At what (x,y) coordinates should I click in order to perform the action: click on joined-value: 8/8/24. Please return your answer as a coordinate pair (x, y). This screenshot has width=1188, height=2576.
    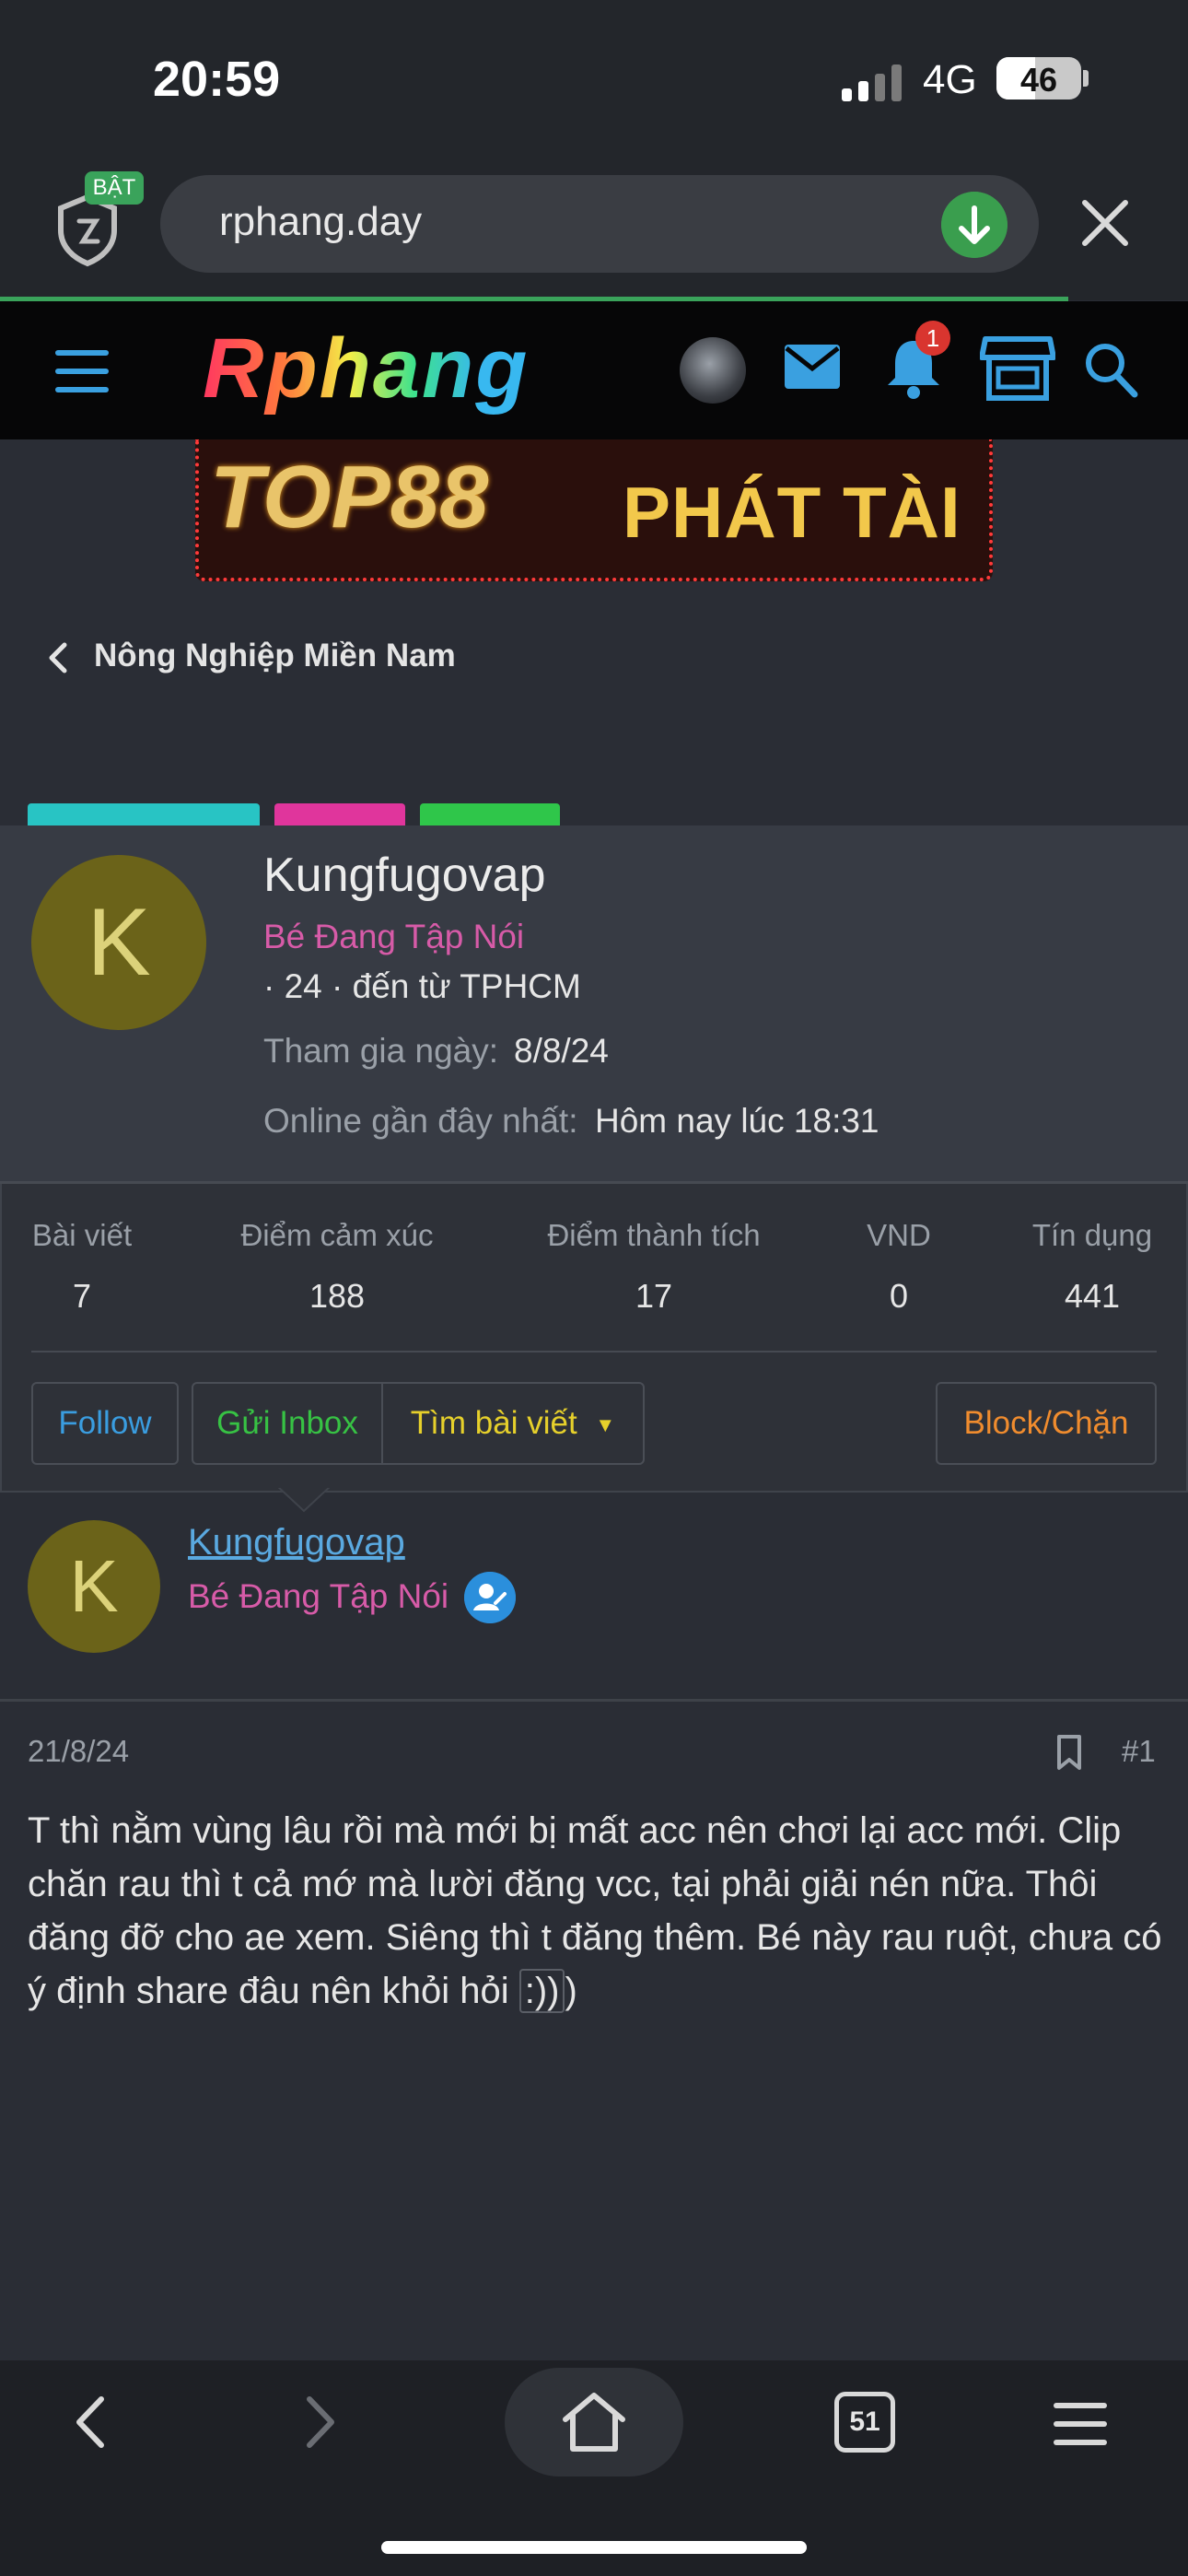
    Looking at the image, I should click on (561, 1051).